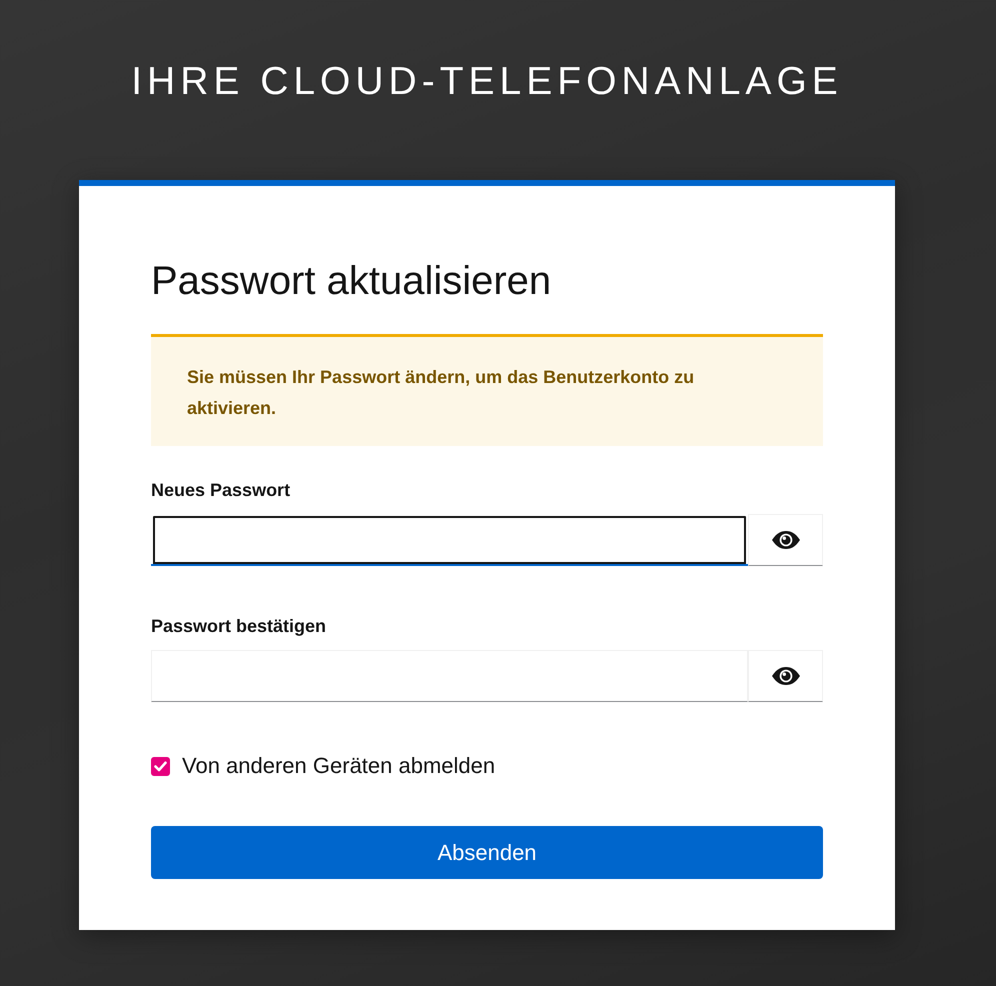 The width and height of the screenshot is (996, 986). I want to click on submit-button: Absenden, so click(487, 852).